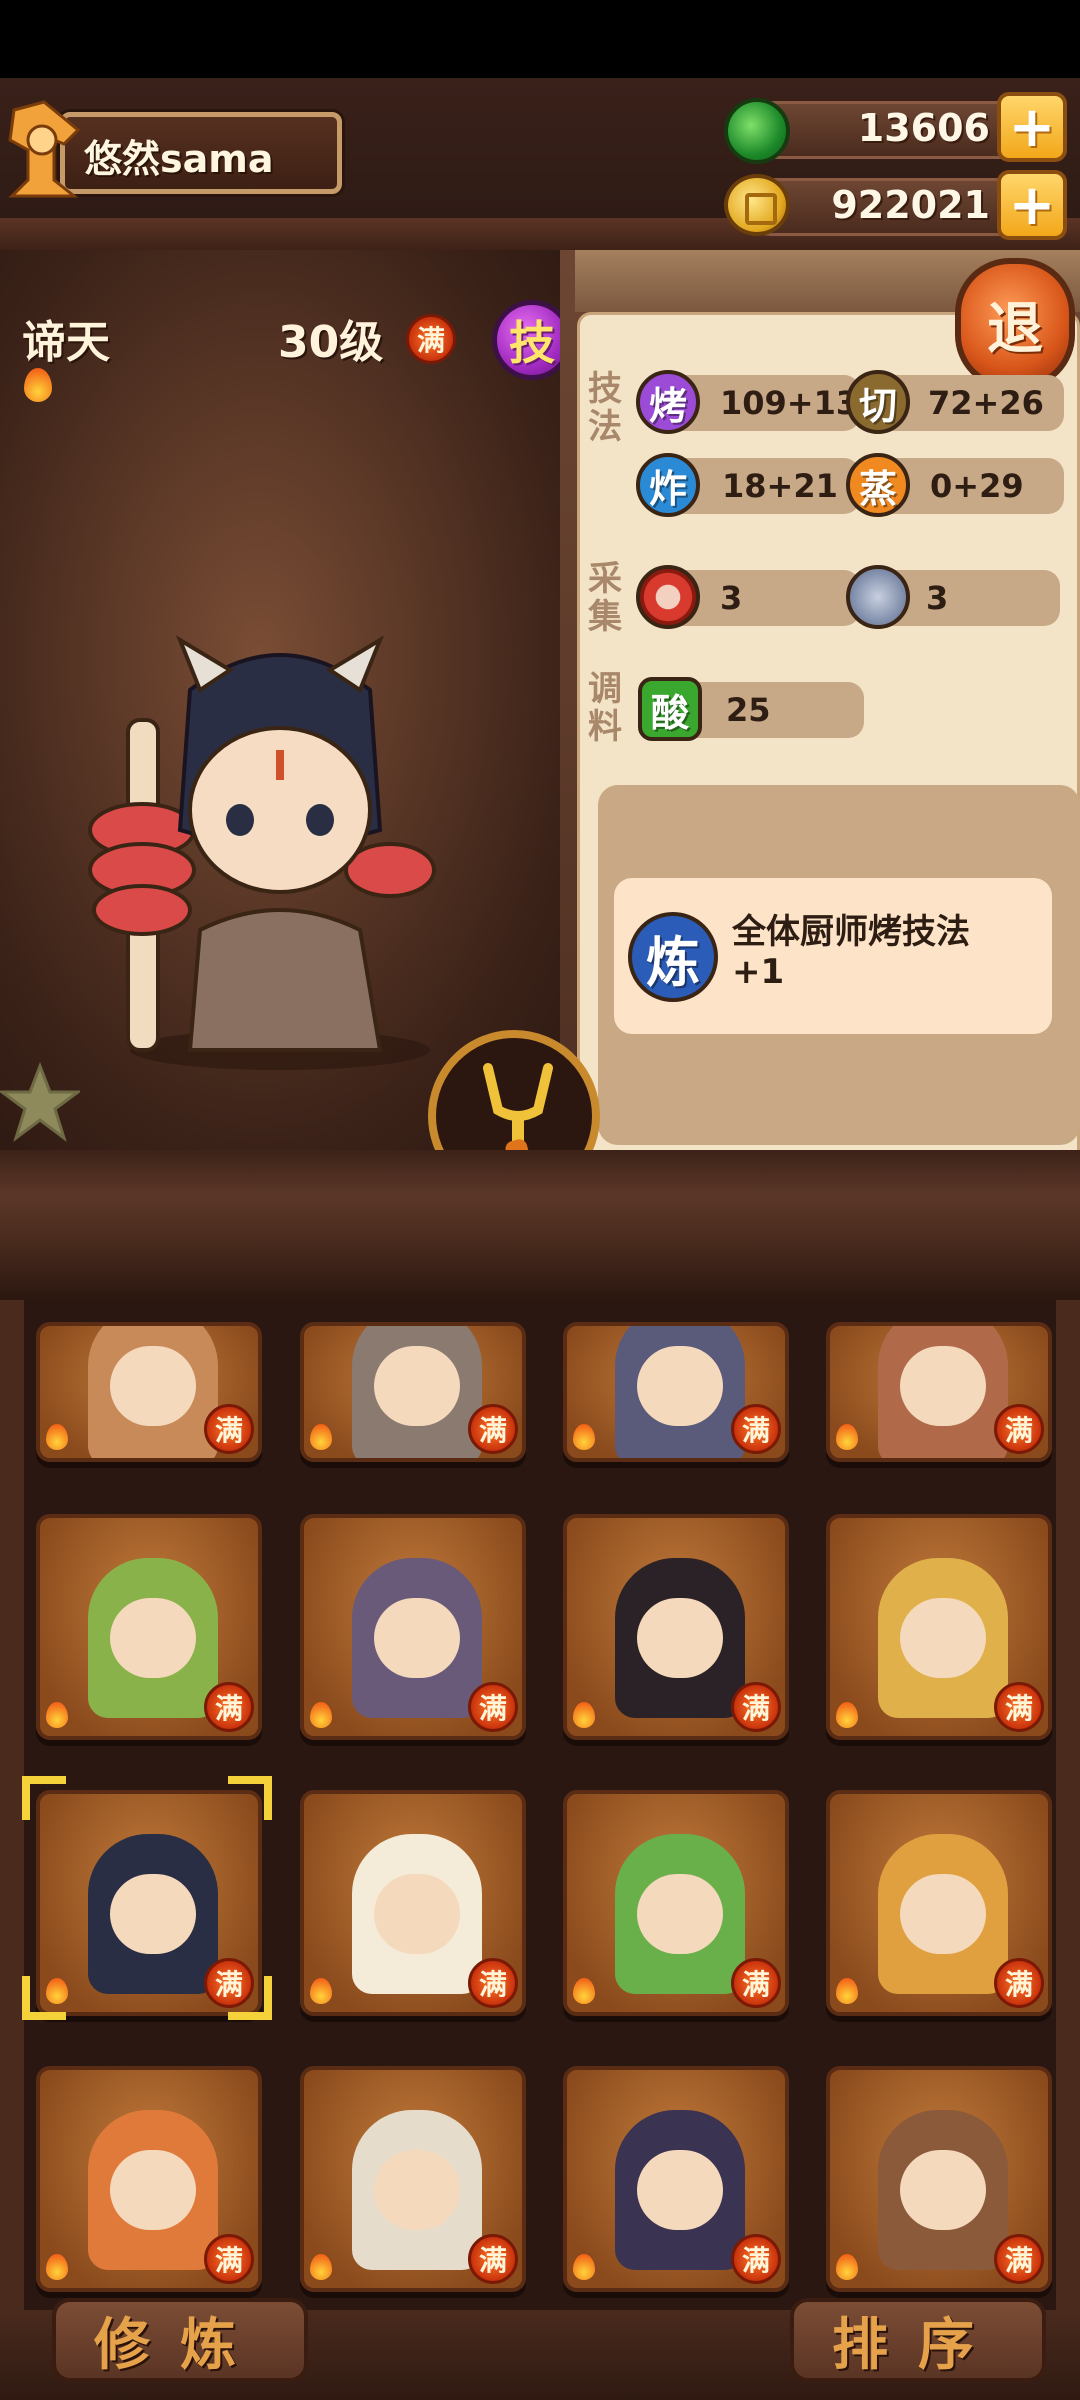 The image size is (1080, 2400). What do you see at coordinates (668, 402) in the screenshot?
I see `roast-badge: 烤` at bounding box center [668, 402].